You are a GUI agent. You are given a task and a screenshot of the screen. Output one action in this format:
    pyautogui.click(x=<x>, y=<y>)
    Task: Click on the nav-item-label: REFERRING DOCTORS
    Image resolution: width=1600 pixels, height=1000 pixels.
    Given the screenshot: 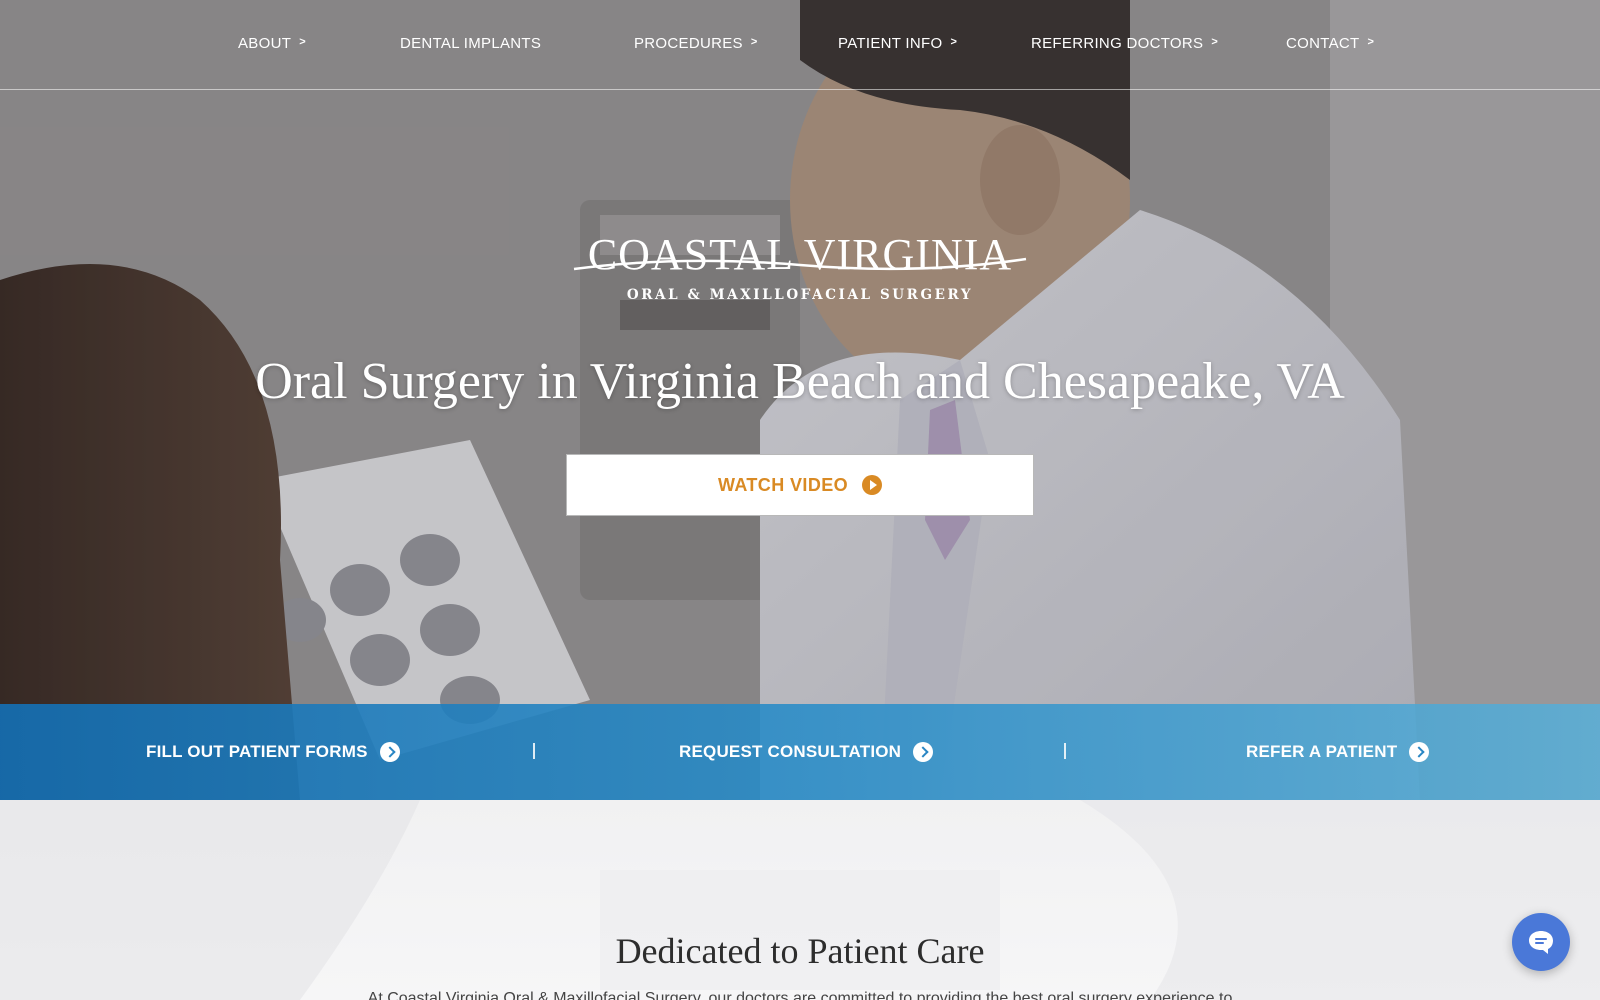 What is the action you would take?
    pyautogui.click(x=1117, y=43)
    